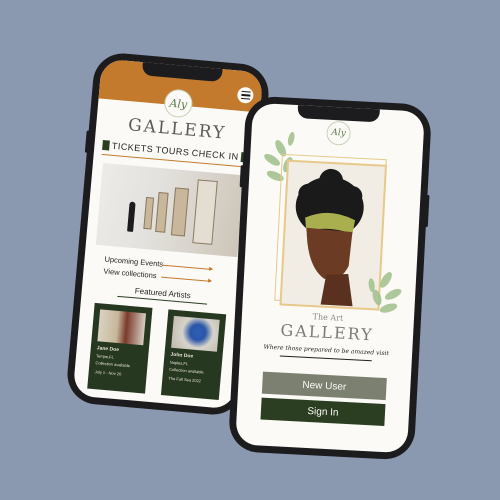 The width and height of the screenshot is (500, 500). I want to click on hero-artwork, so click(333, 222).